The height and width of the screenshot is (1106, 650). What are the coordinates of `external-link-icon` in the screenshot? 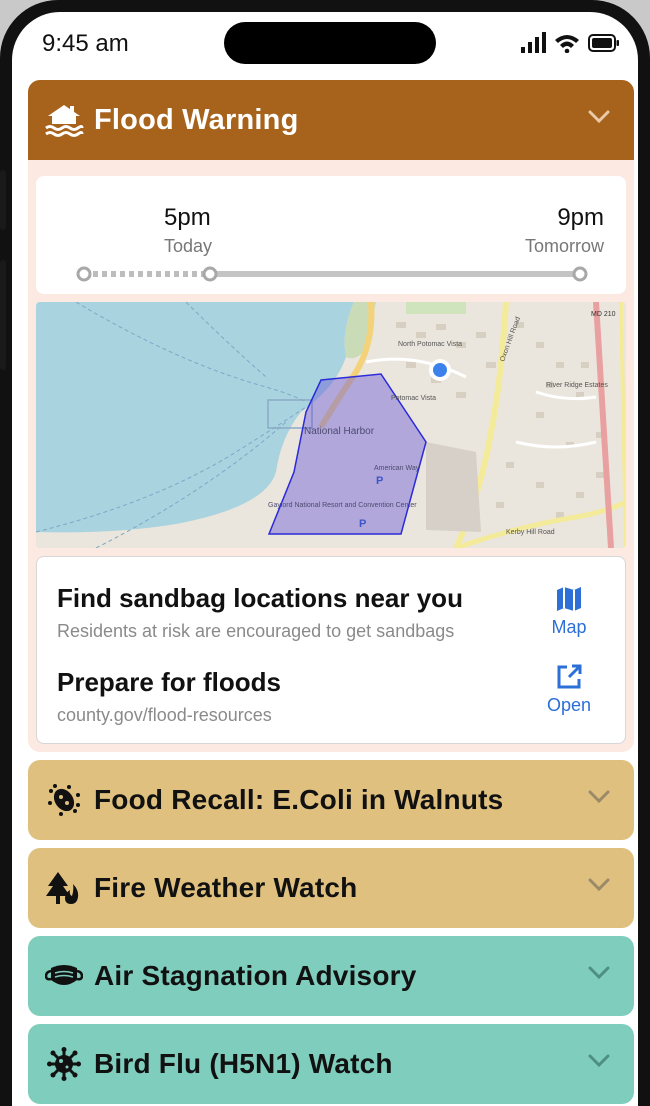 It's located at (569, 676).